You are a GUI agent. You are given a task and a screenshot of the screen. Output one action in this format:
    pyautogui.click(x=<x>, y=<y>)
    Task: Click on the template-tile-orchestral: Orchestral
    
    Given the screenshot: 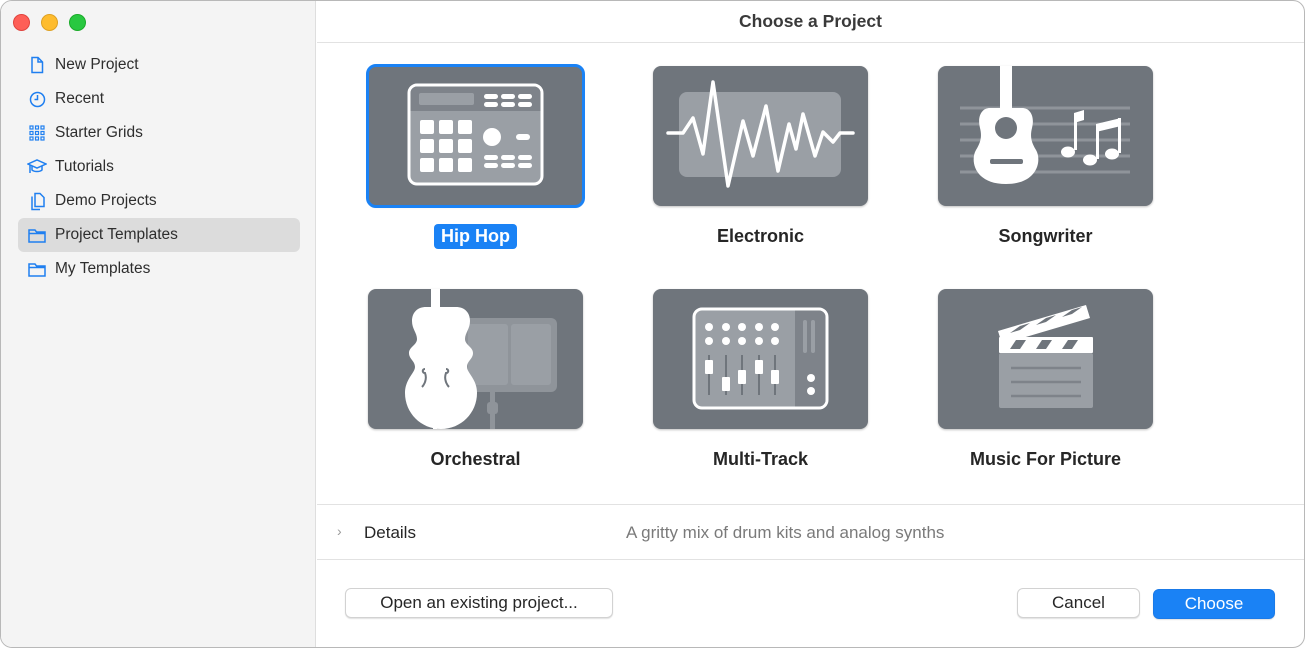 What is the action you would take?
    pyautogui.click(x=475, y=380)
    